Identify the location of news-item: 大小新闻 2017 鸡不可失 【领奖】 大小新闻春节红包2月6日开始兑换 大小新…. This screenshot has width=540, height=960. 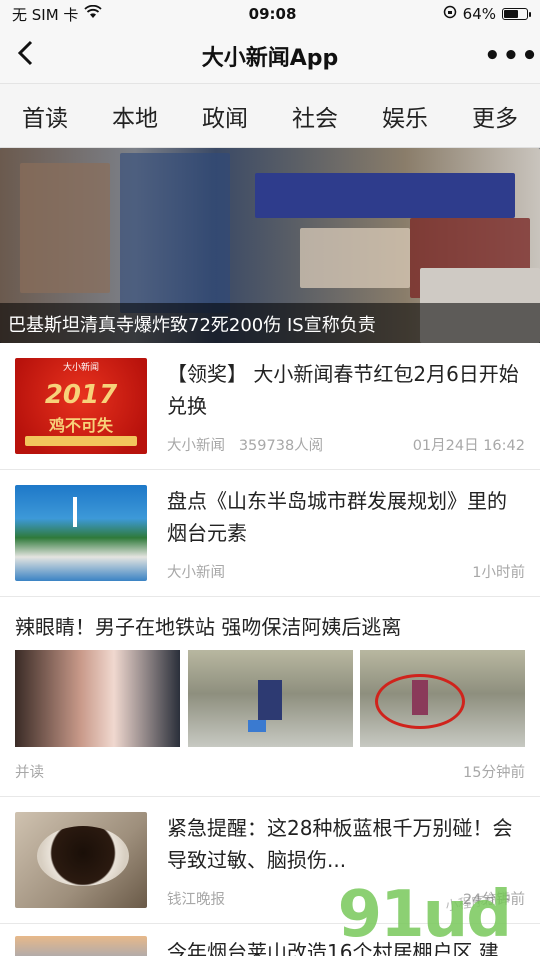
(270, 406).